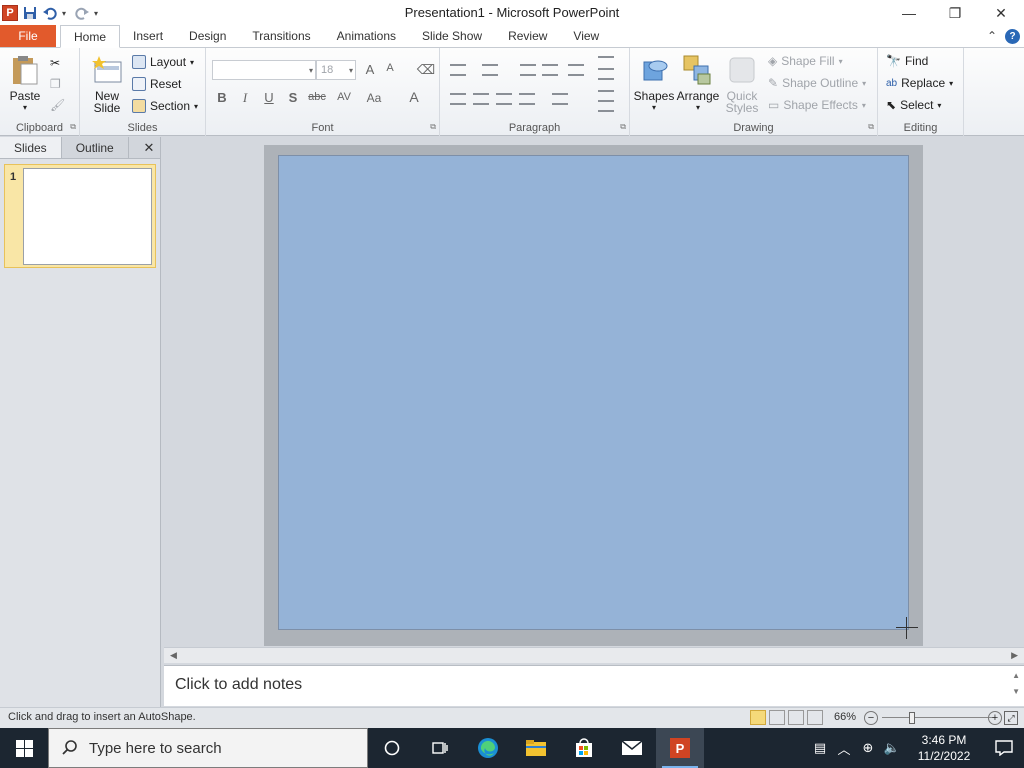 This screenshot has width=1024, height=768. Describe the element at coordinates (488, 748) in the screenshot. I see `edge-browser-icon` at that location.